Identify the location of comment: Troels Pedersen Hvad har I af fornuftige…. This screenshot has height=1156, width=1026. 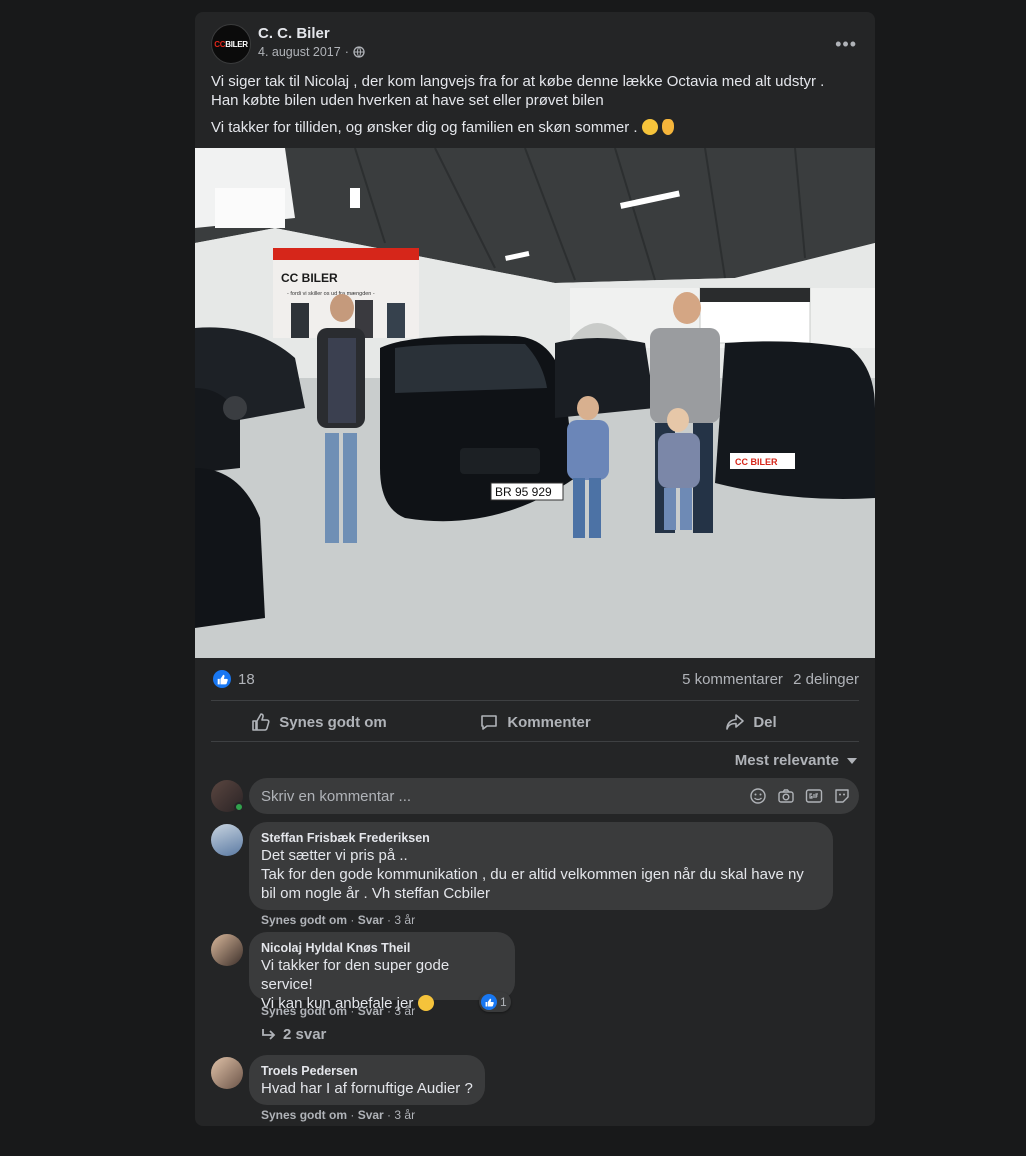
(535, 1090).